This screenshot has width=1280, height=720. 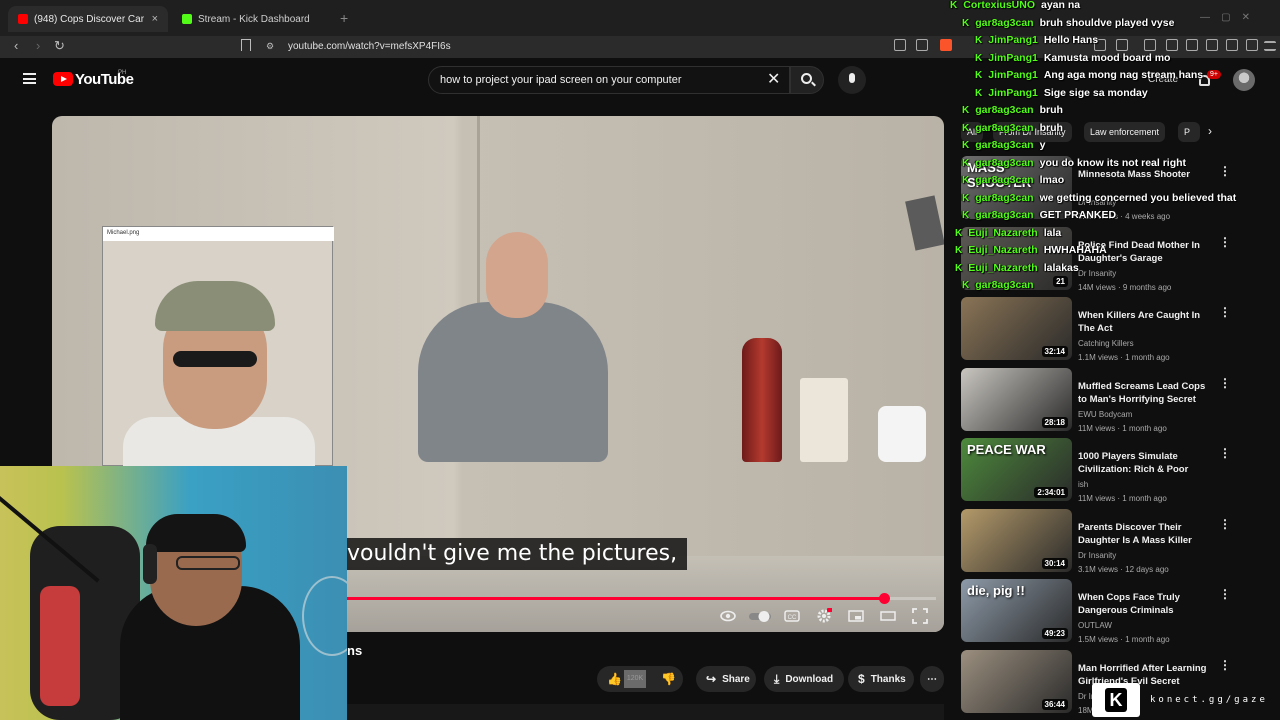 What do you see at coordinates (1145, 604) in the screenshot?
I see `rec-title: When Cops Face Truly Dangerous Criminals` at bounding box center [1145, 604].